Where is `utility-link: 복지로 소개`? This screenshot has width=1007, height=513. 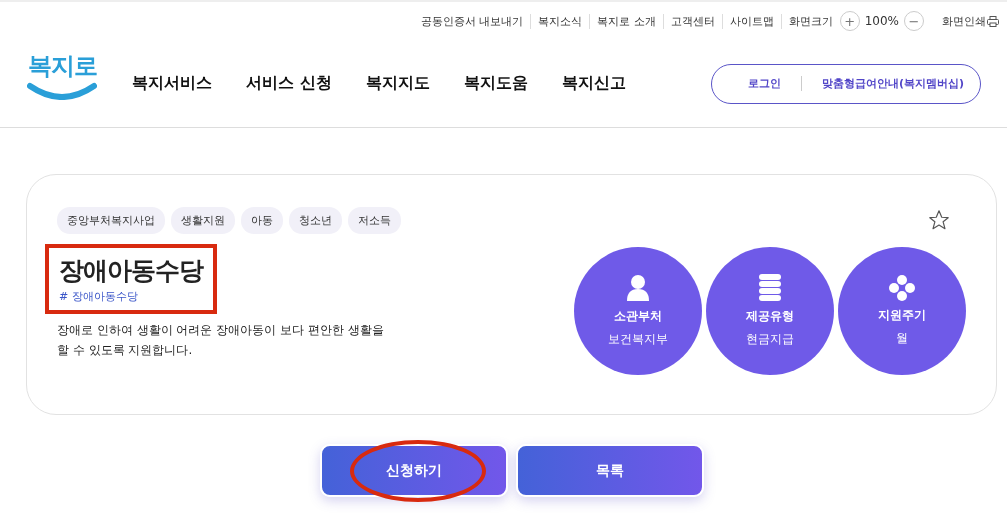 utility-link: 복지로 소개 is located at coordinates (626, 21).